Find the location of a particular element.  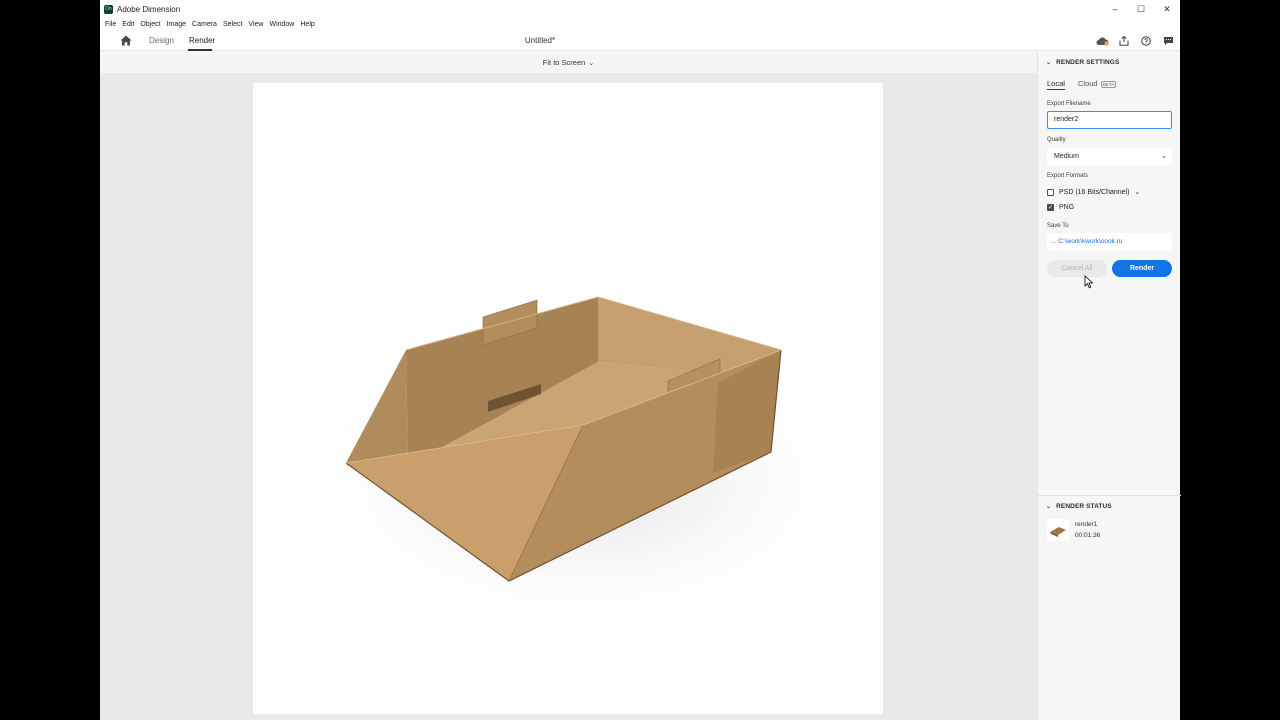

render-thumbnail is located at coordinates (1058, 530).